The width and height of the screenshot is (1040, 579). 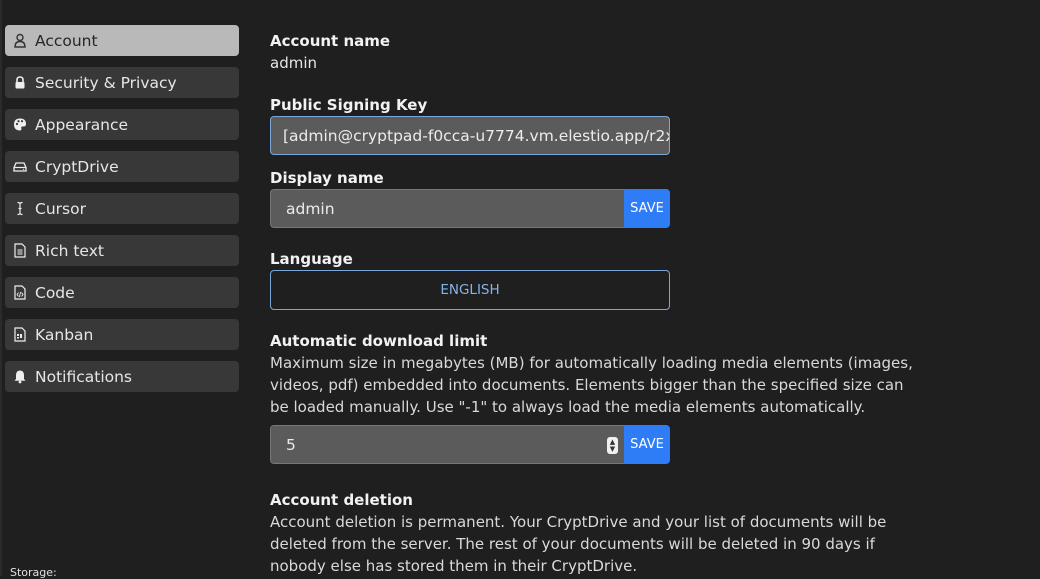 I want to click on sidebar-item-code: Code, so click(x=122, y=292).